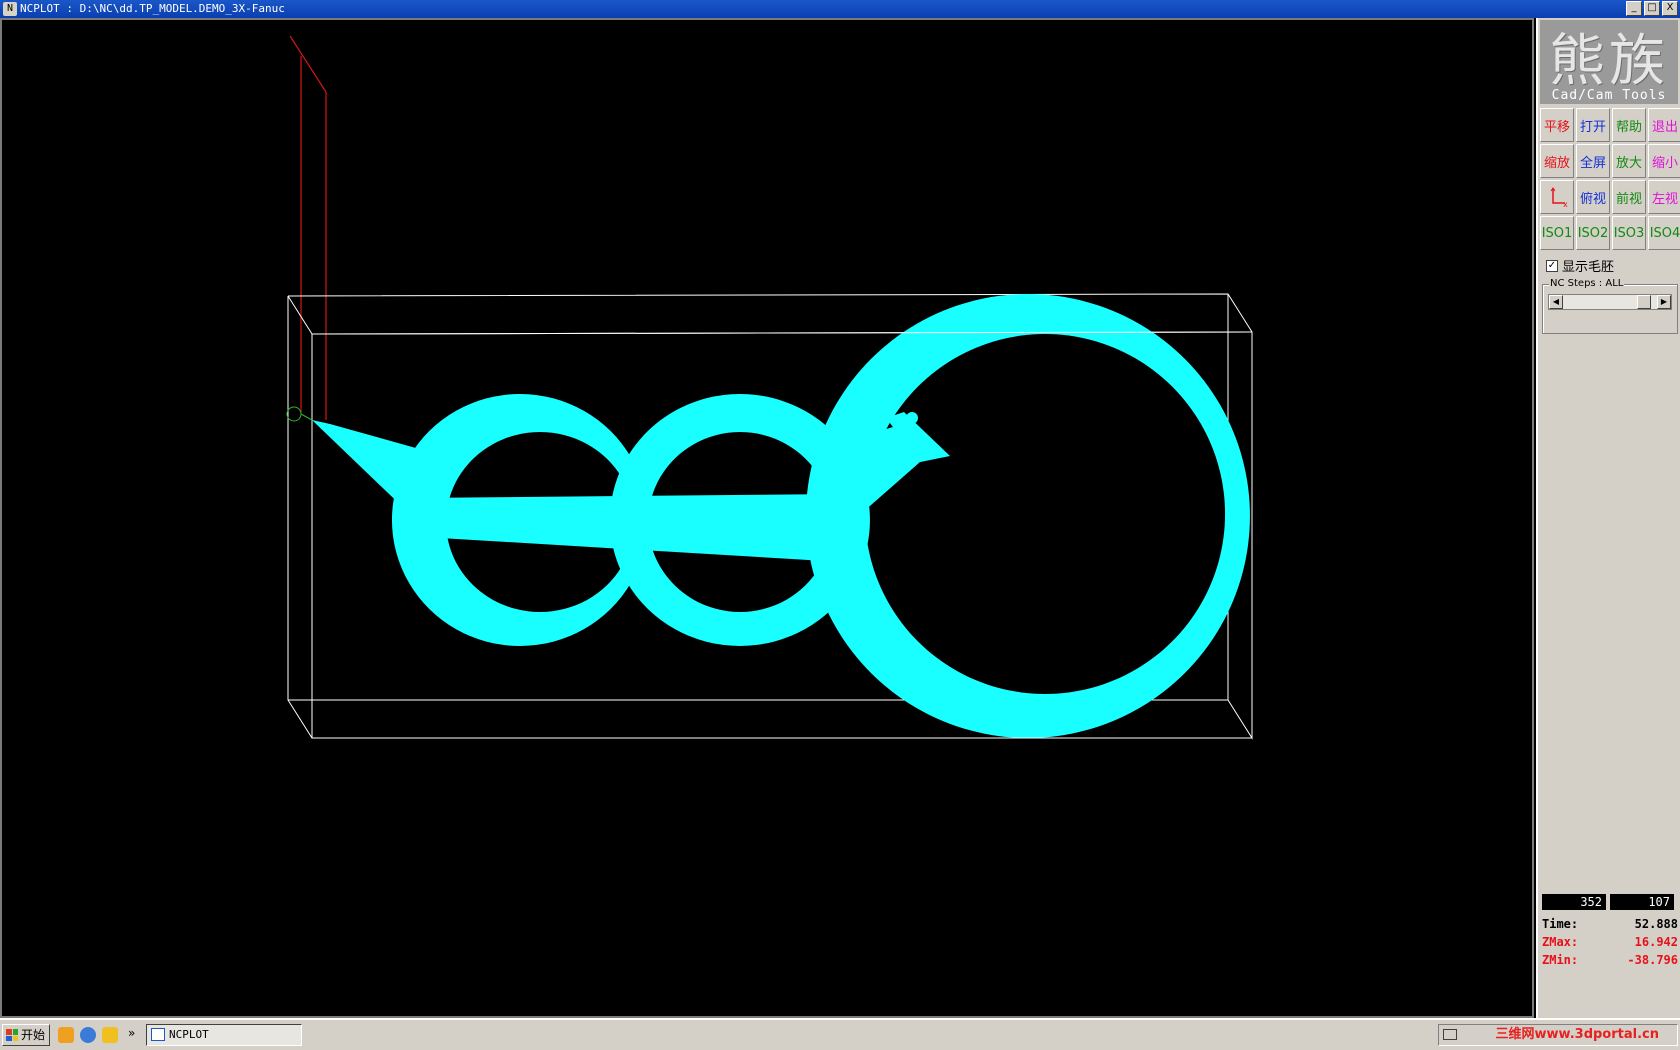 The width and height of the screenshot is (1680, 1050). What do you see at coordinates (224, 1035) in the screenshot?
I see `taskbar-item-ncplot: NCPLOT` at bounding box center [224, 1035].